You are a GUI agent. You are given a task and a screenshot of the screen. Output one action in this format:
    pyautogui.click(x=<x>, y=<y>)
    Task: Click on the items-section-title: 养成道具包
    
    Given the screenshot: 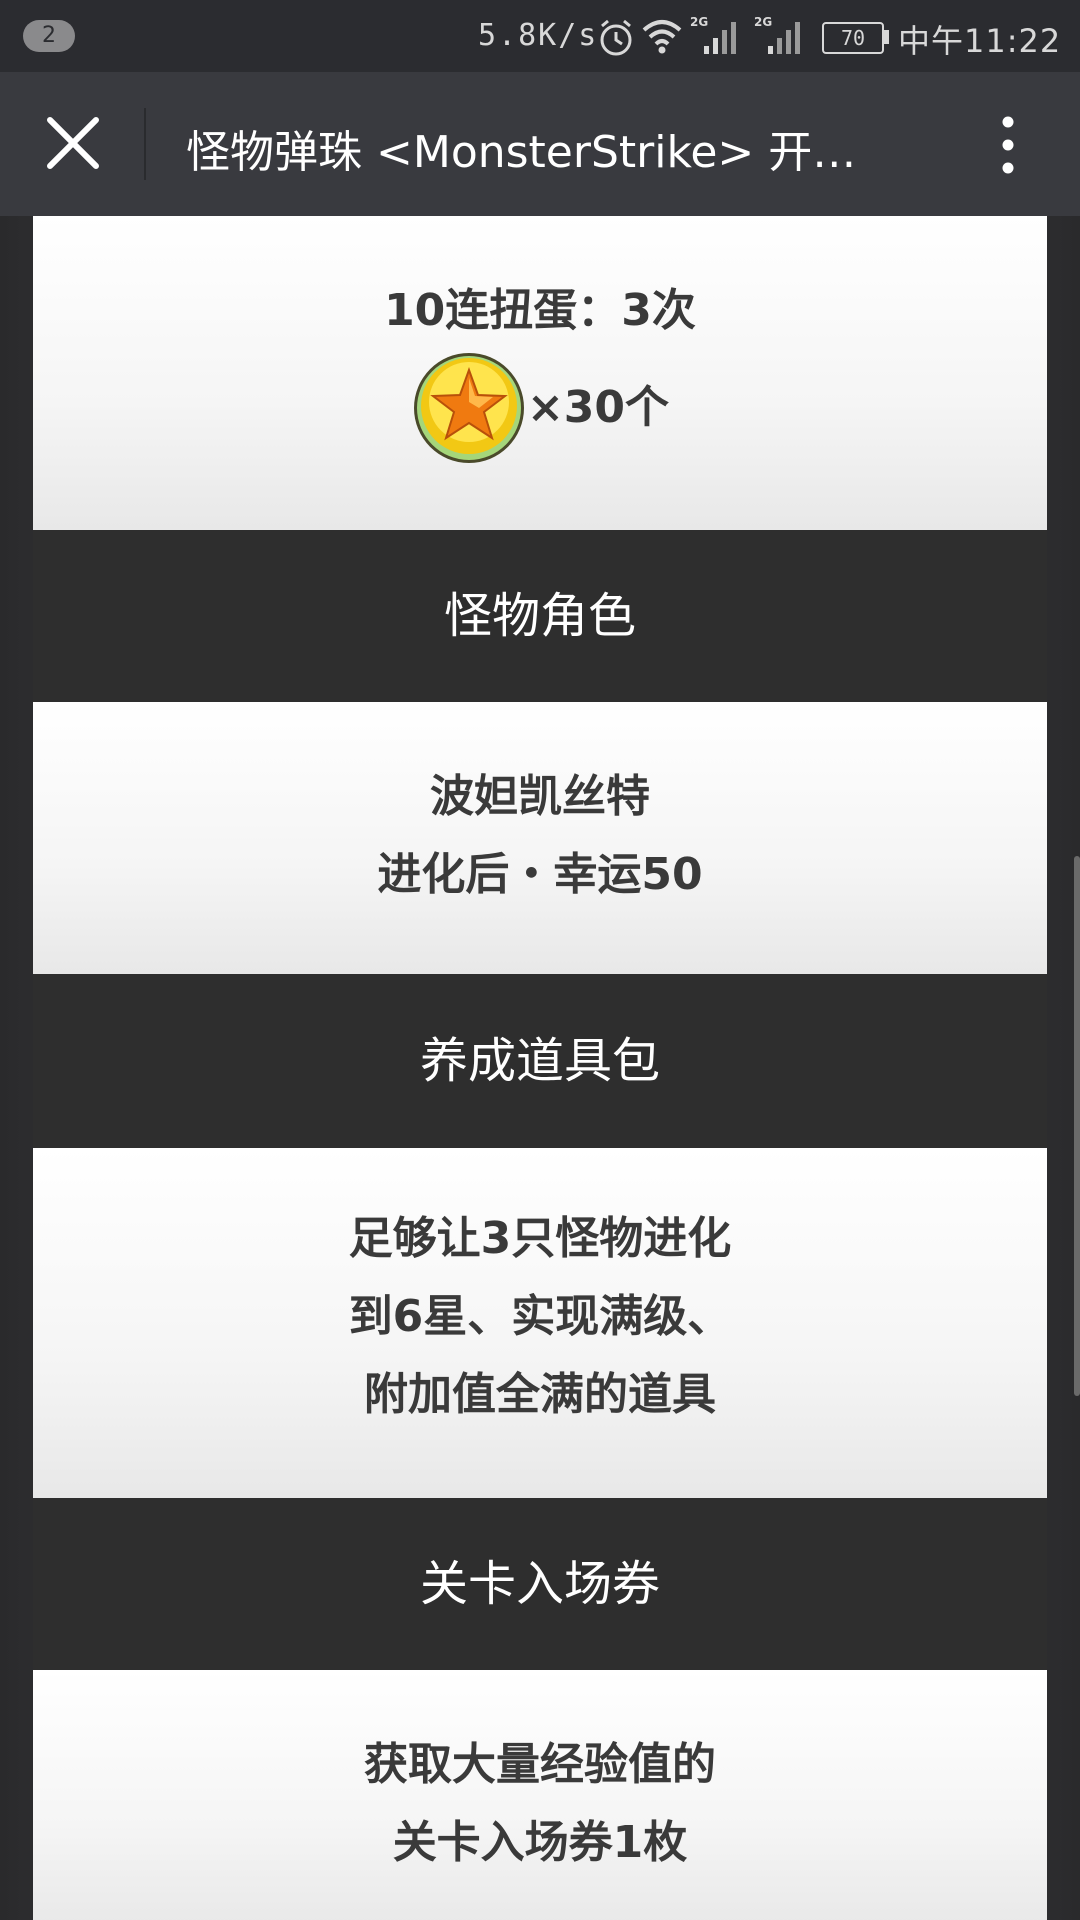 What is the action you would take?
    pyautogui.click(x=539, y=1061)
    